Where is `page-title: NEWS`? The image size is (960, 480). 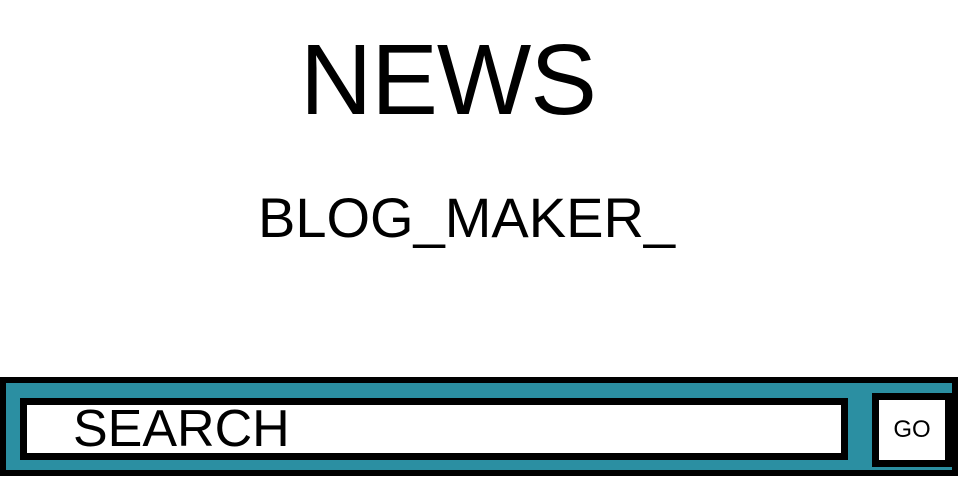 page-title: NEWS is located at coordinates (448, 80).